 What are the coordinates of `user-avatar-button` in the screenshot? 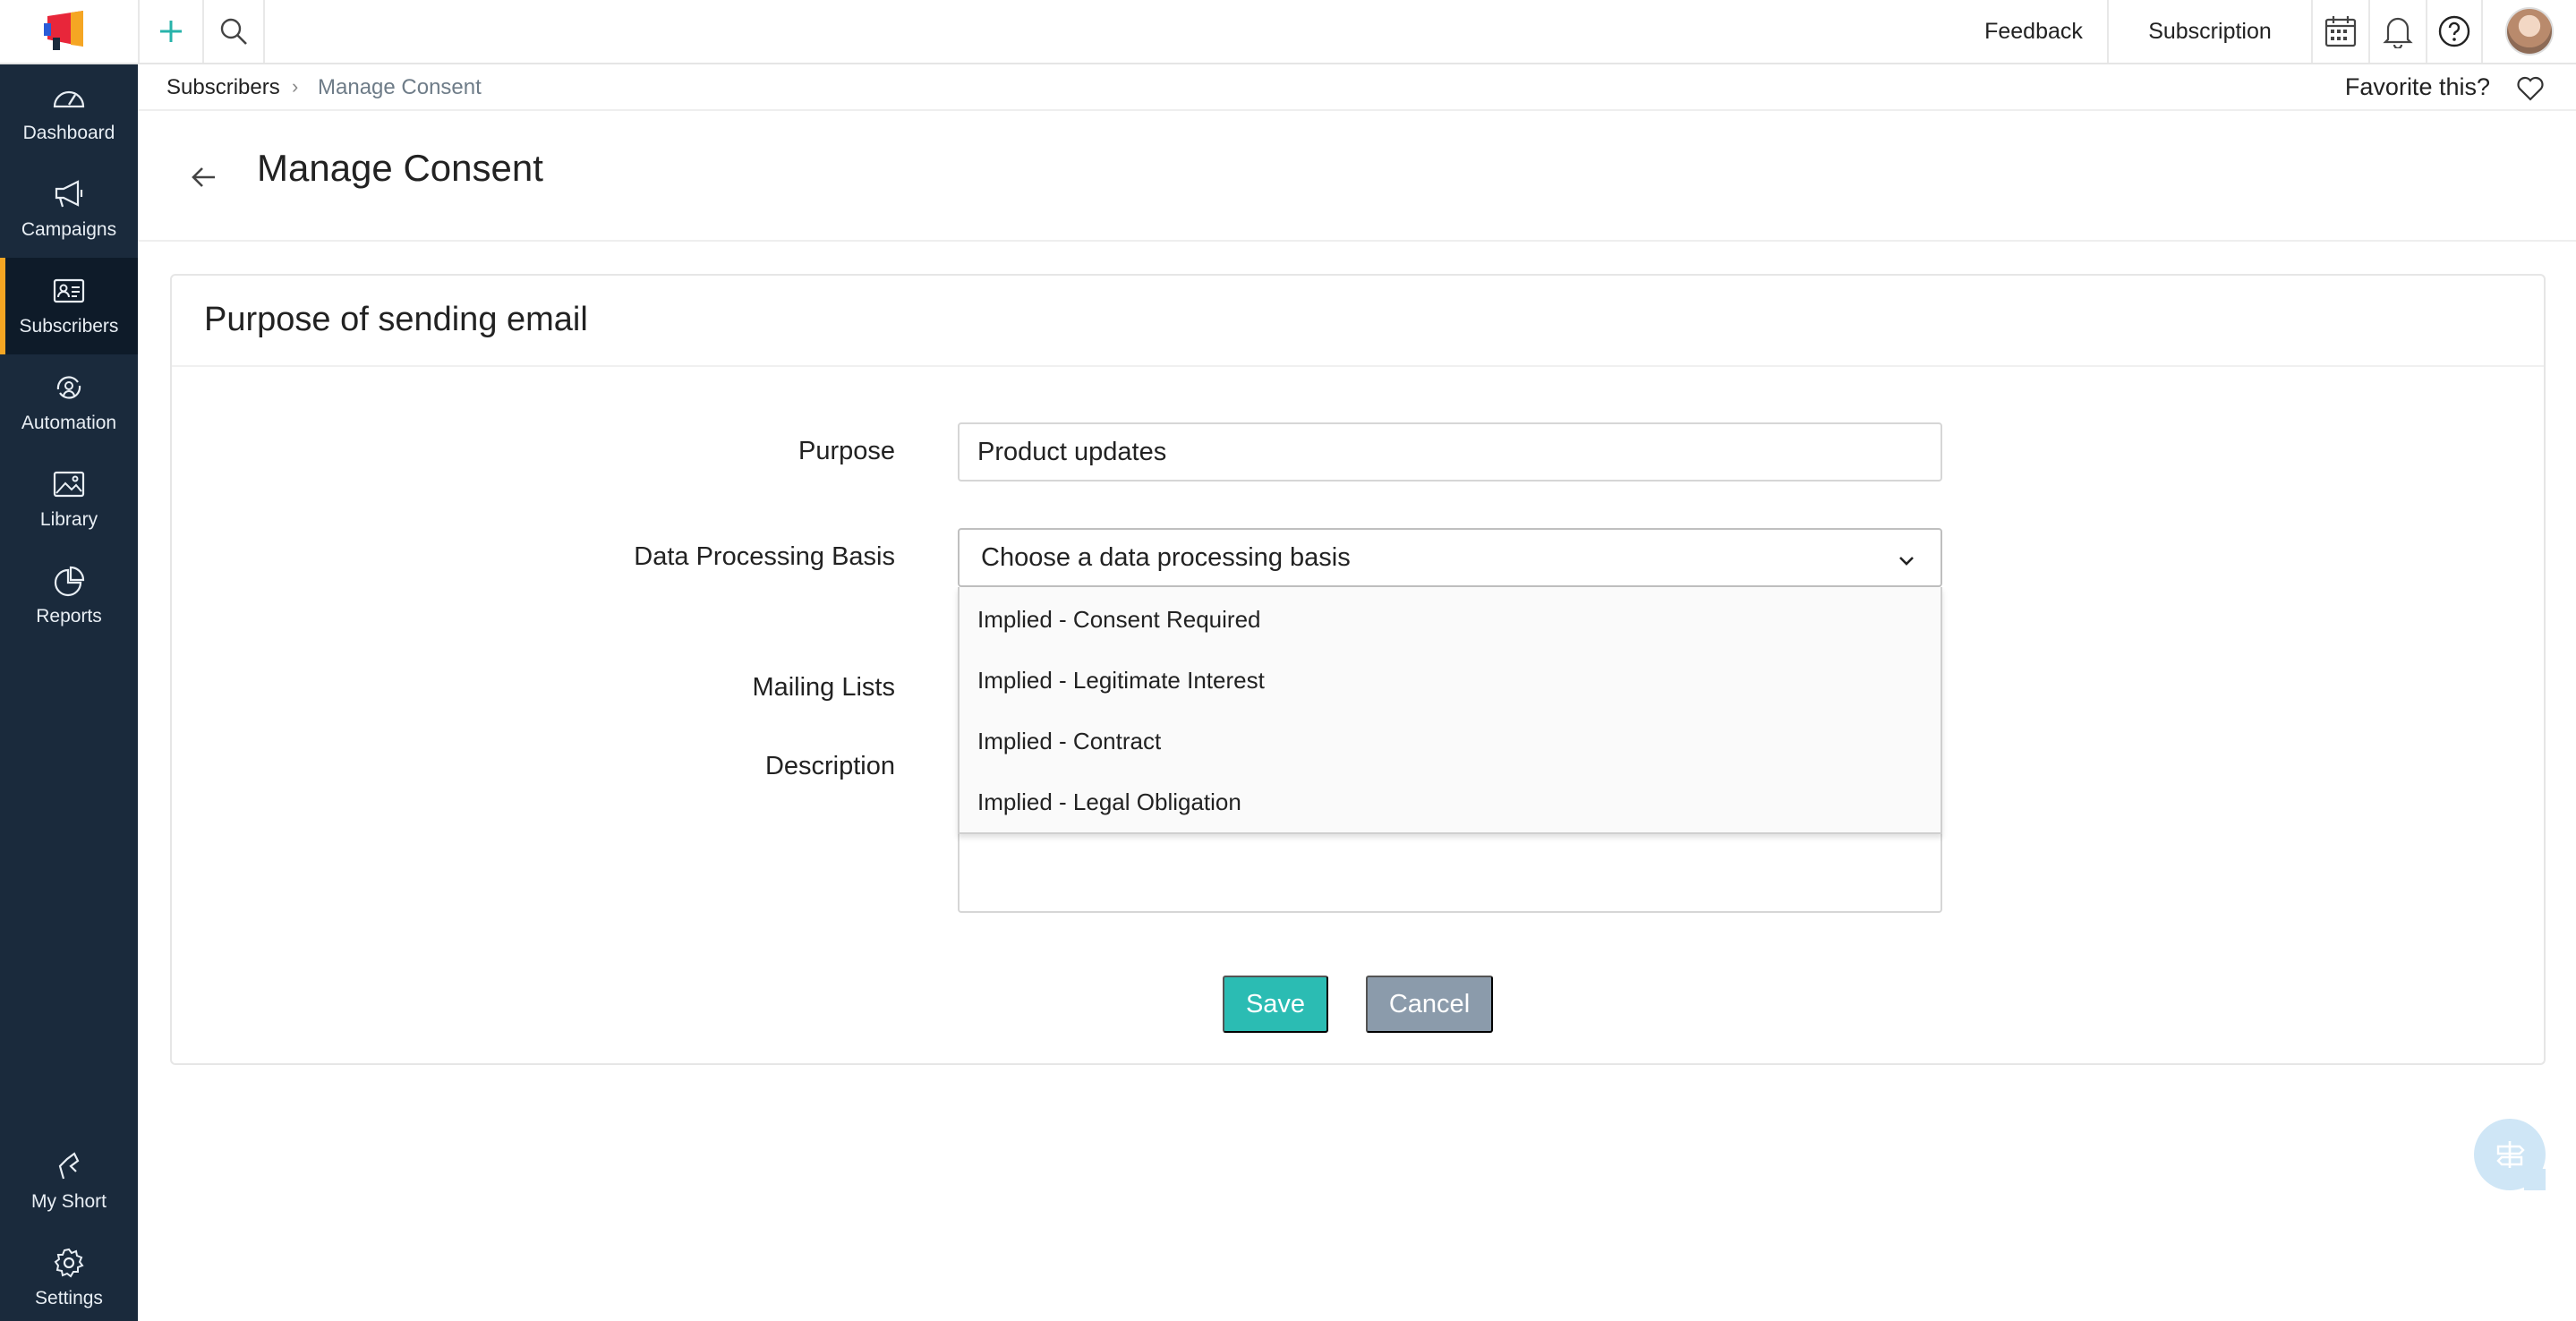 It's located at (2529, 31).